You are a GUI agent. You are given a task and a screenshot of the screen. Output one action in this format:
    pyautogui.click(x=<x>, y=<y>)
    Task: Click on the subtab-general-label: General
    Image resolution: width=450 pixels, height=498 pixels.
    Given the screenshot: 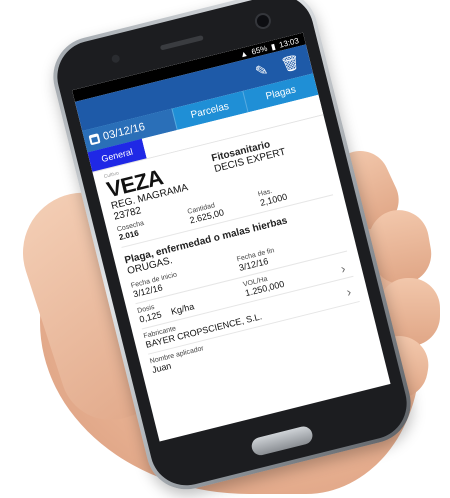 What is the action you would take?
    pyautogui.click(x=117, y=155)
    